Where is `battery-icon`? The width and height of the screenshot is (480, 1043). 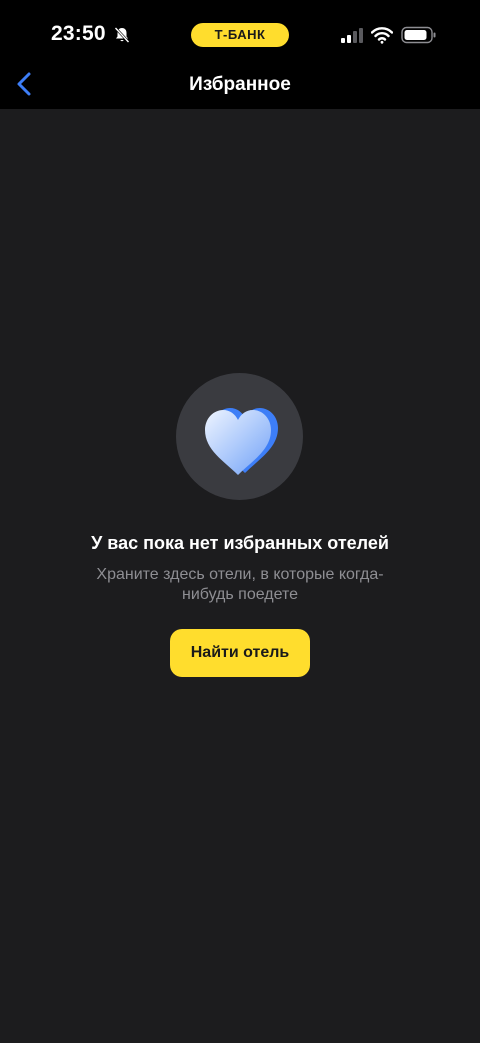
battery-icon is located at coordinates (418, 35).